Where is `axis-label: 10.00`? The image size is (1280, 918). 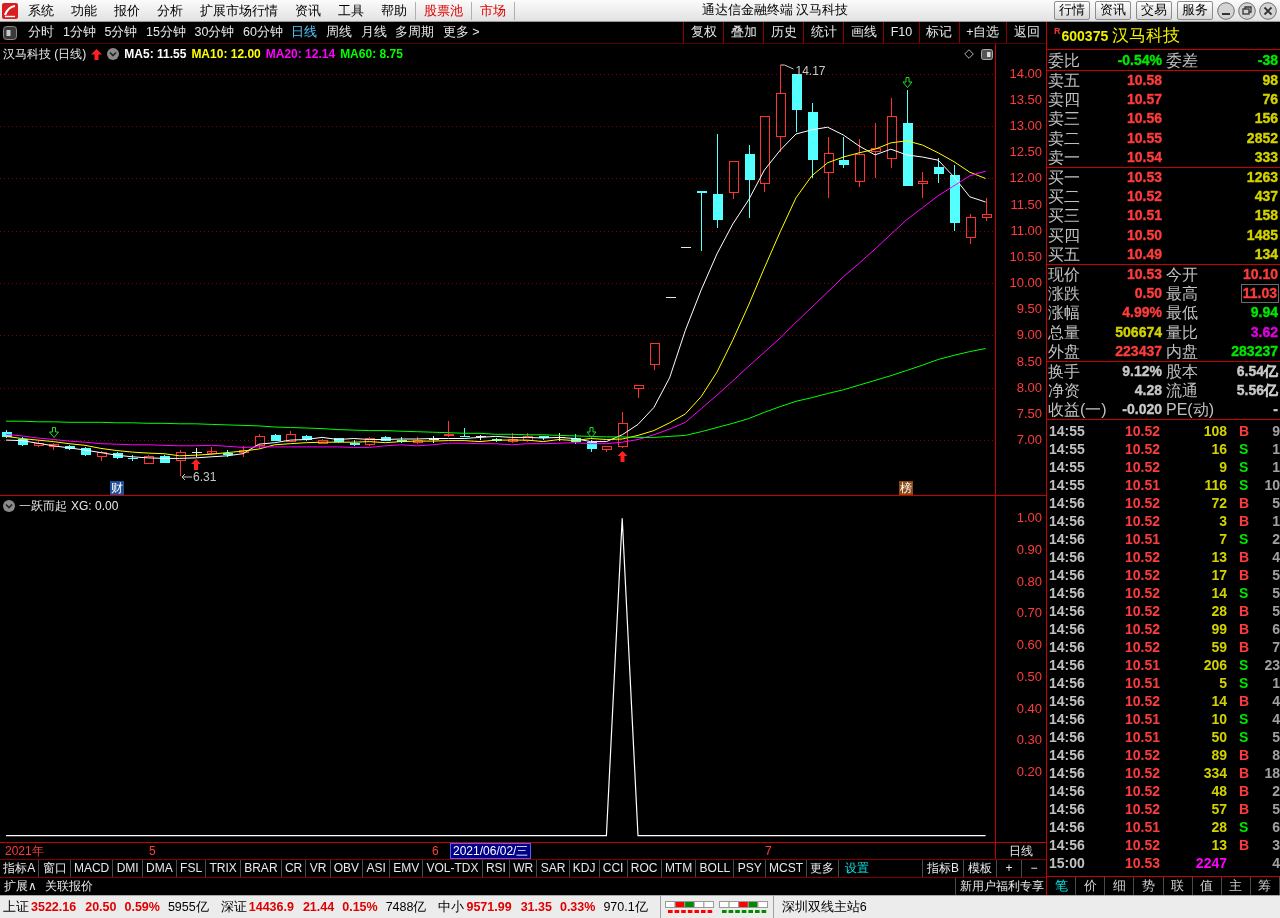 axis-label: 10.00 is located at coordinates (1025, 283).